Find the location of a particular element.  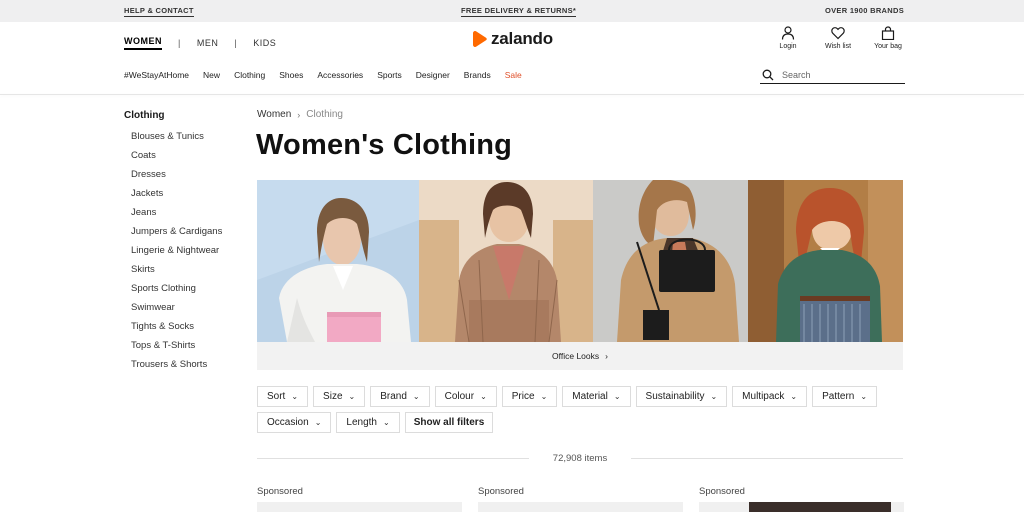

filter-brand-label: Brand is located at coordinates (393, 396).